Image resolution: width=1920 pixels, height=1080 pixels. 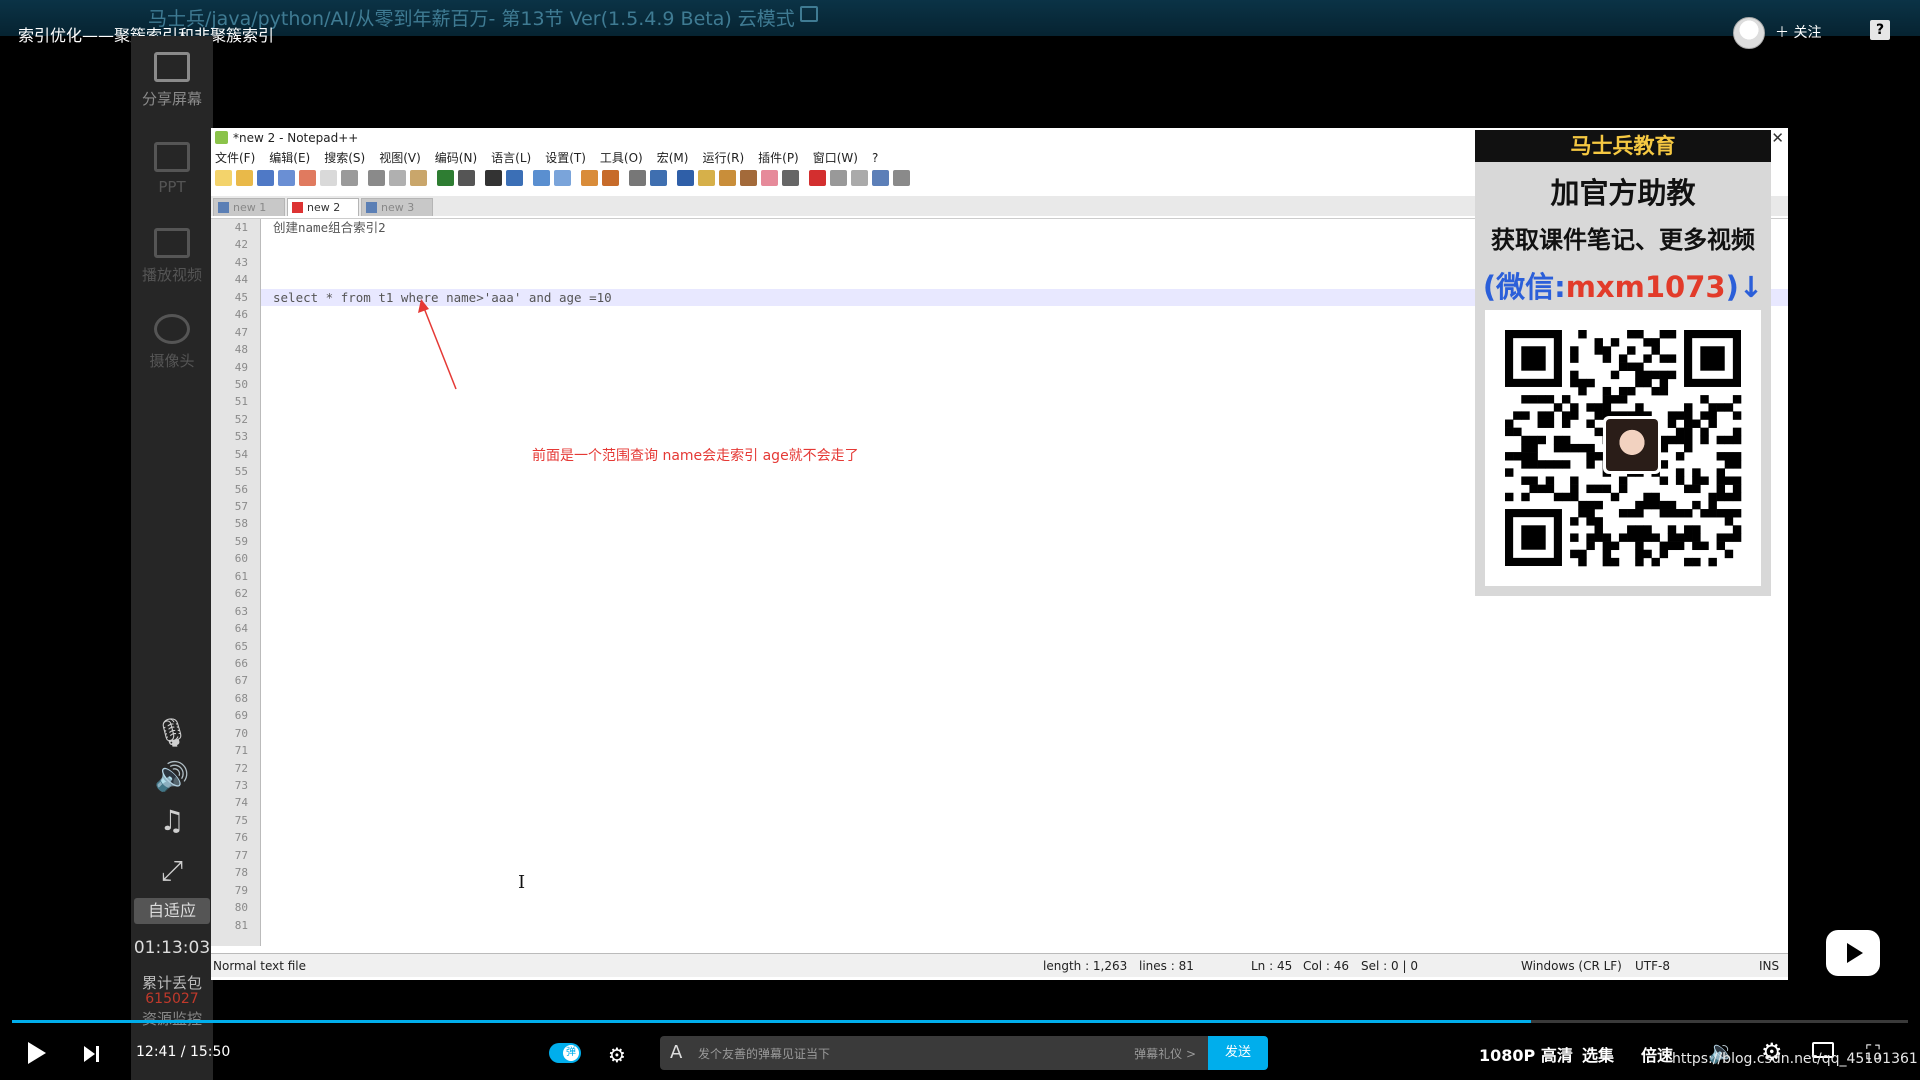 I want to click on indent-guide-icon, so click(x=685, y=178).